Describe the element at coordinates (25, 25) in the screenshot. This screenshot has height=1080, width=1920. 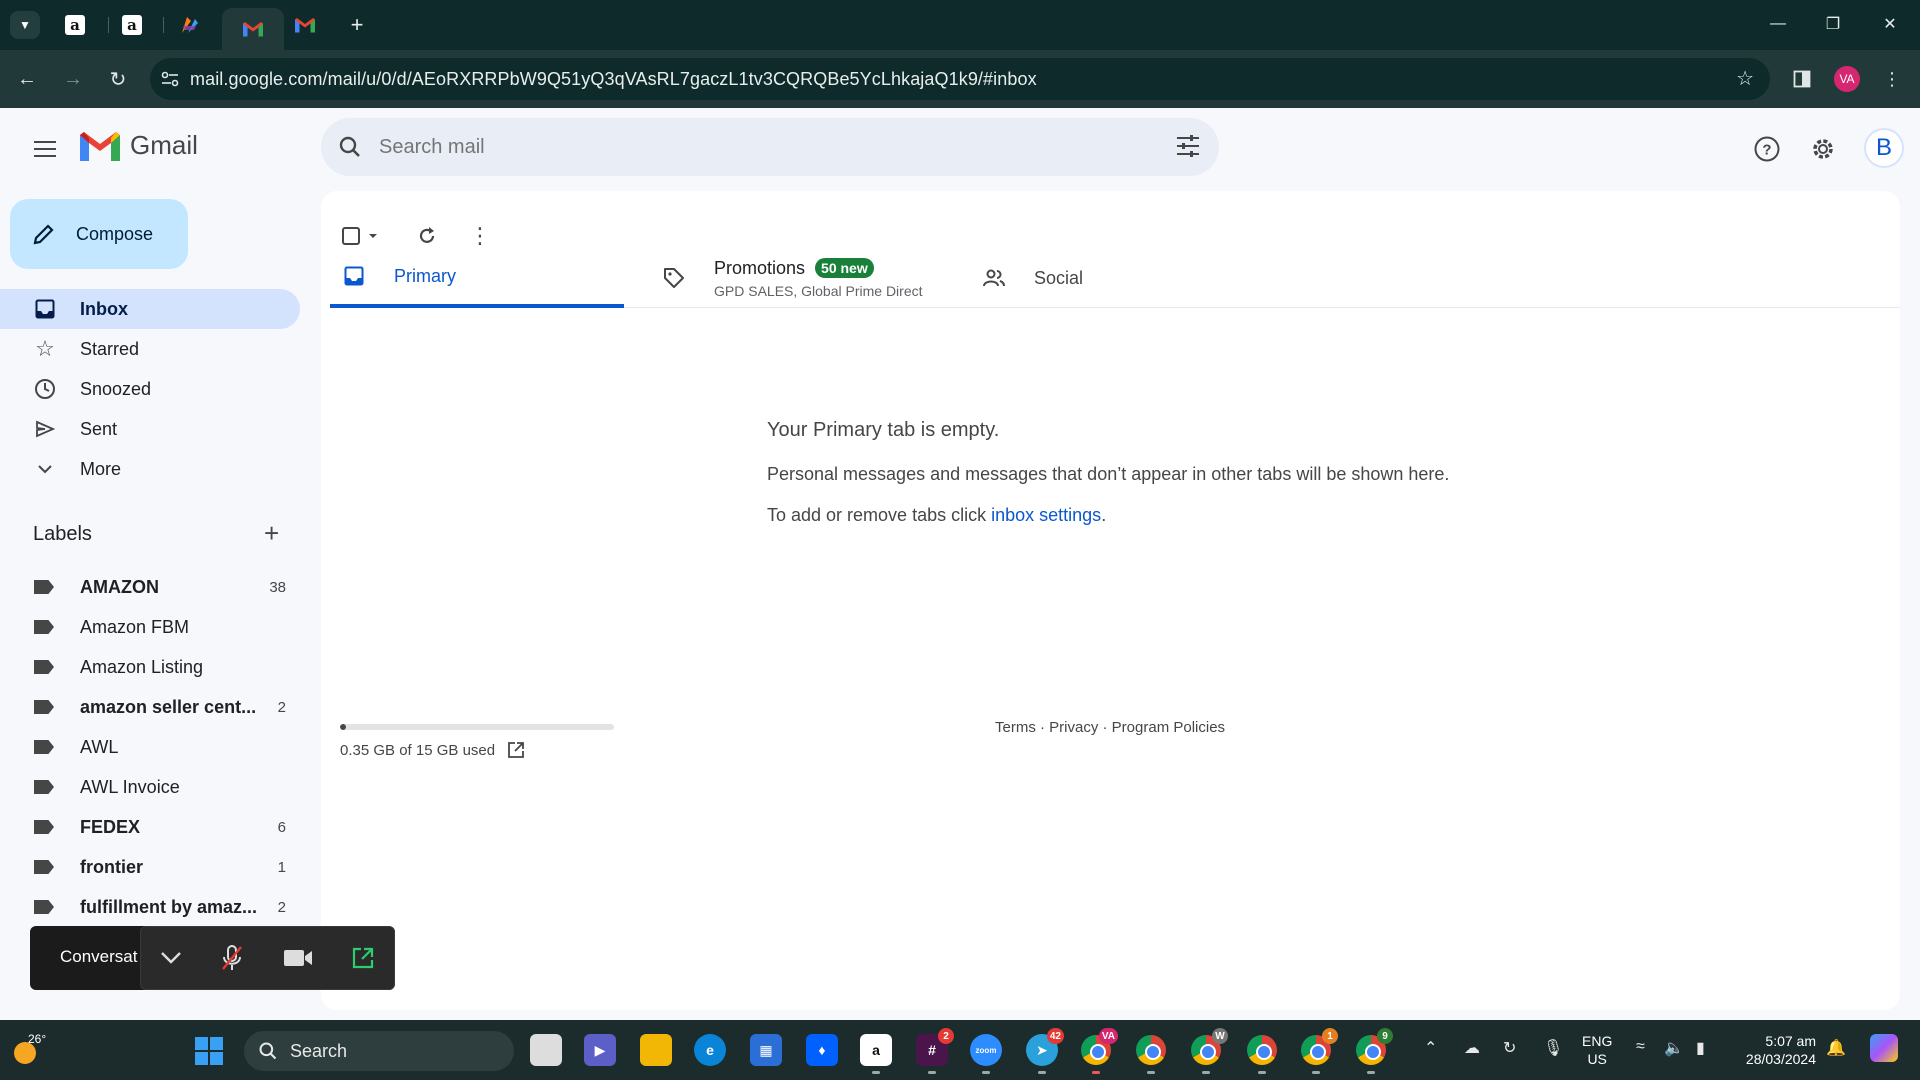
I see `tab-search-button: ▼` at that location.